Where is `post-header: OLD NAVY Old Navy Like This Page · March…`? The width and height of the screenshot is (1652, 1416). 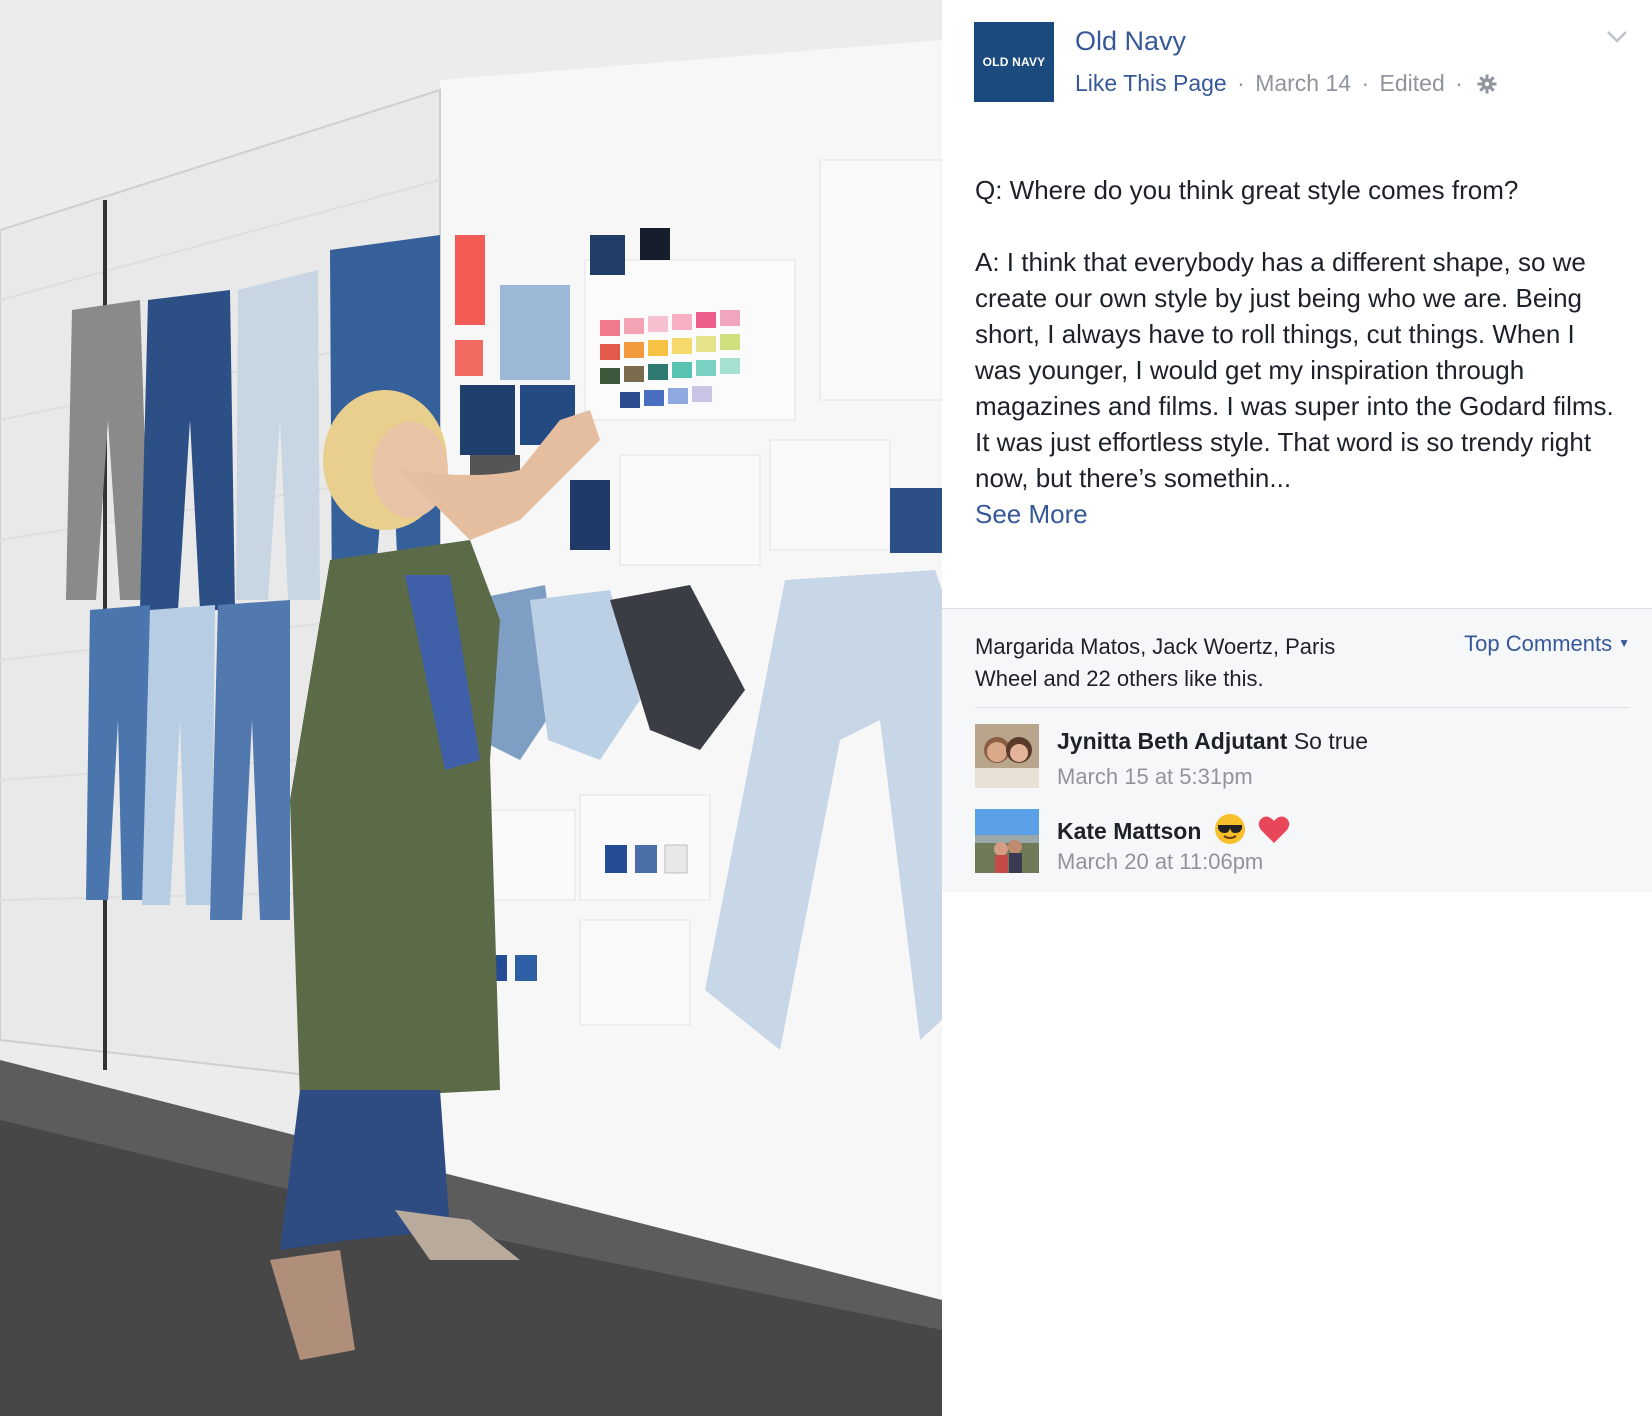 post-header: OLD NAVY Old Navy Like This Page · March… is located at coordinates (1297, 65).